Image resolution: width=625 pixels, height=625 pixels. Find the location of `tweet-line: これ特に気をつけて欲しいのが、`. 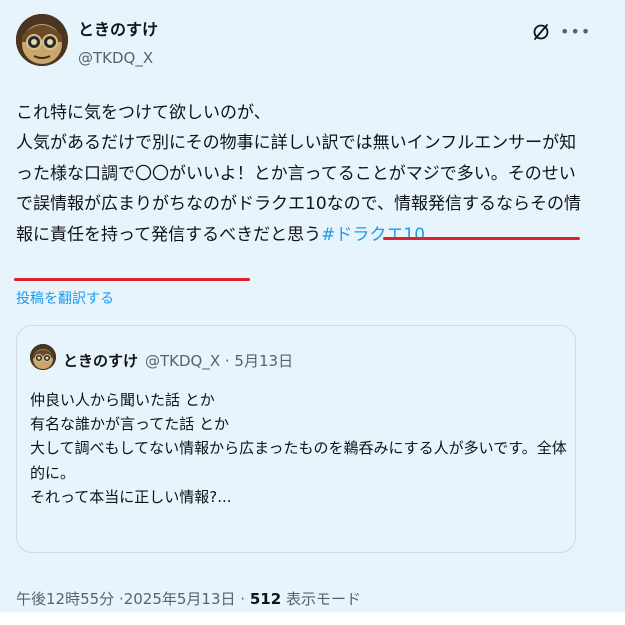

tweet-line: これ特に気をつけて欲しいのが、 is located at coordinates (143, 113).